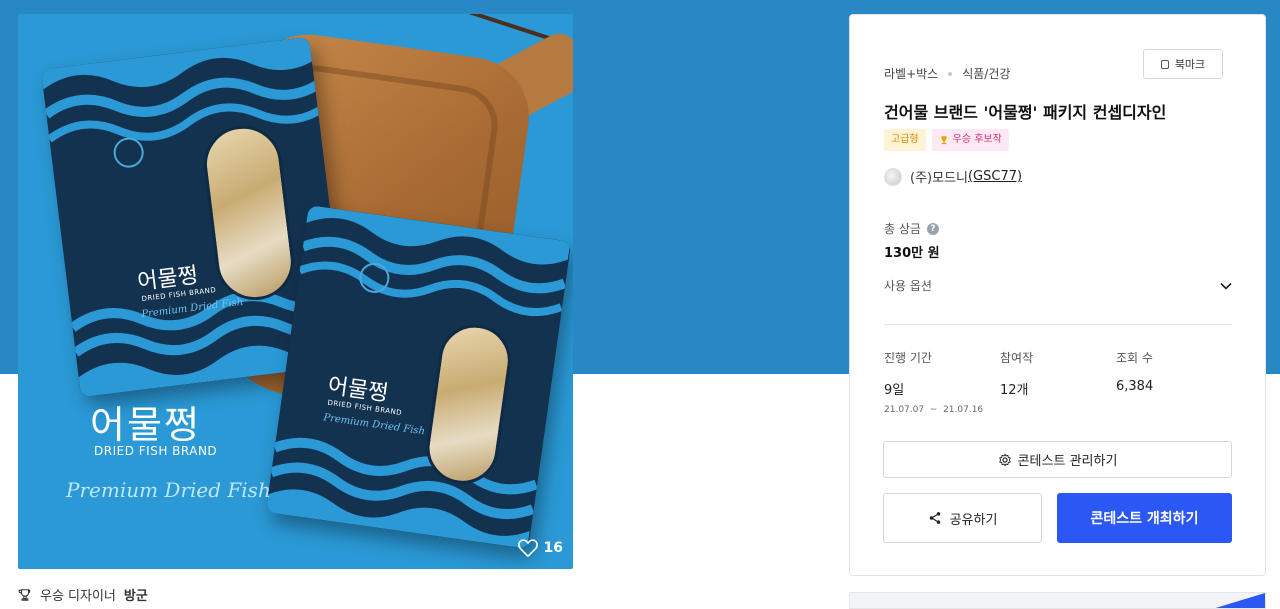 The width and height of the screenshot is (1280, 609). Describe the element at coordinates (939, 178) in the screenshot. I see `company-name: (주)모드니` at that location.